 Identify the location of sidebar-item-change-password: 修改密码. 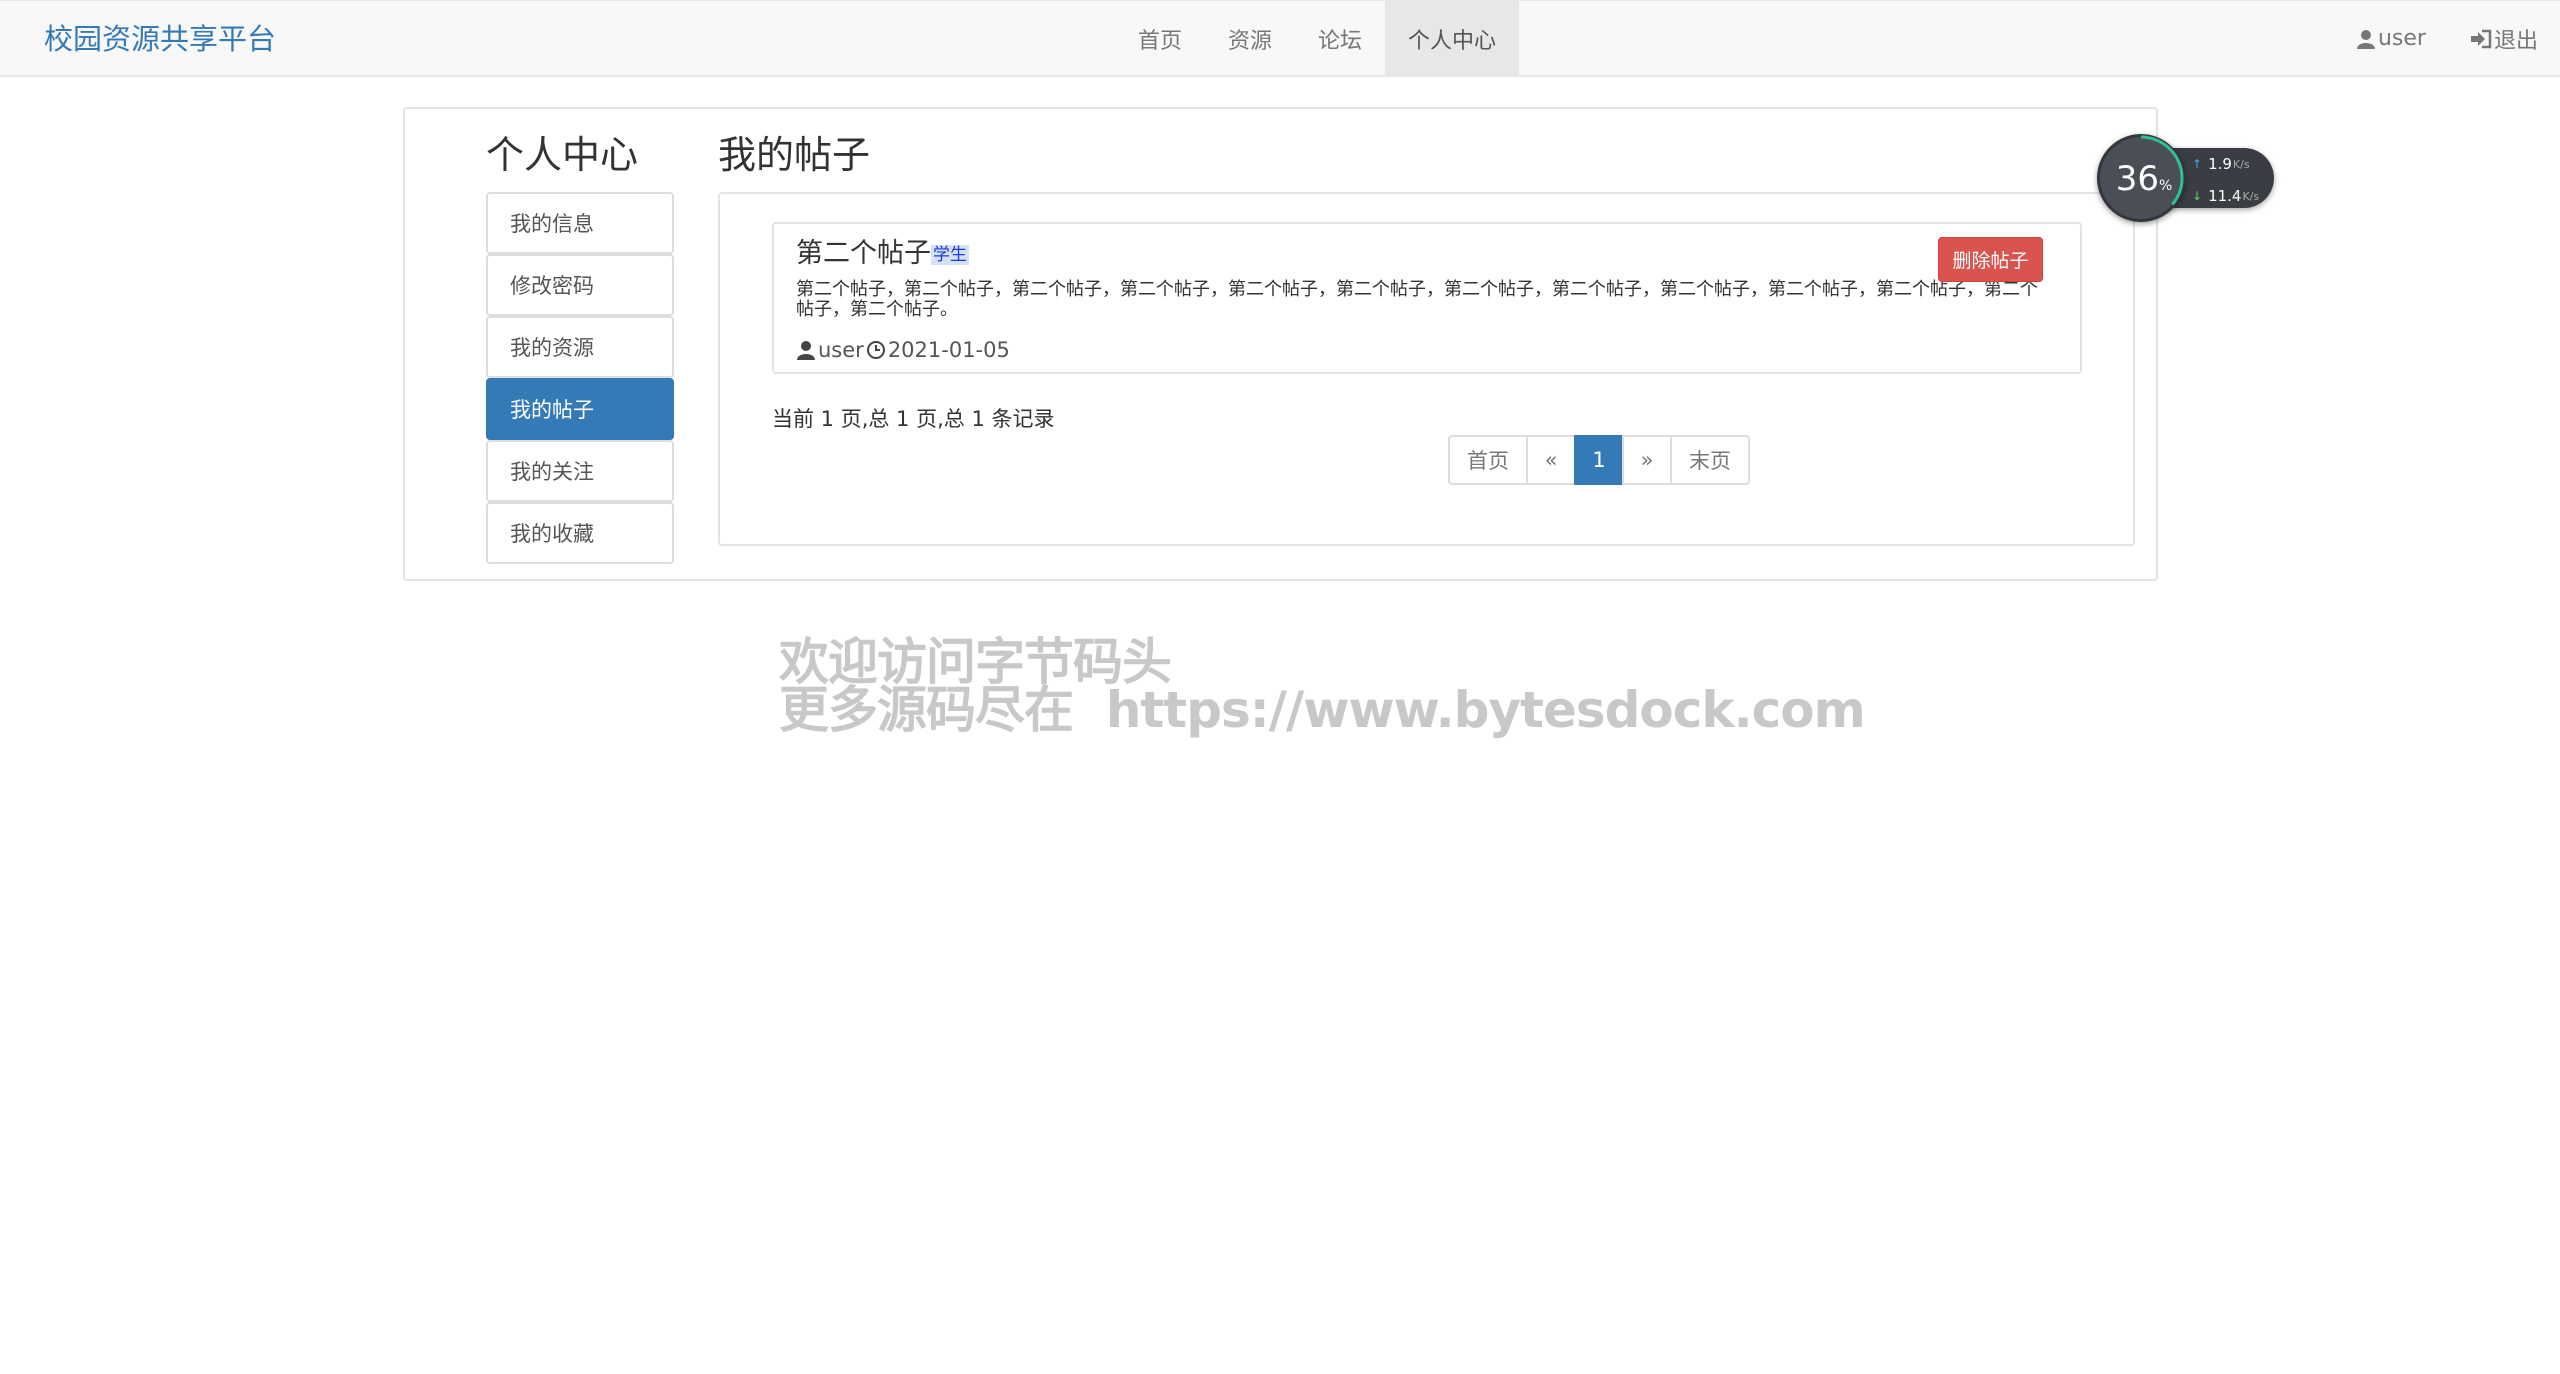
(580, 285).